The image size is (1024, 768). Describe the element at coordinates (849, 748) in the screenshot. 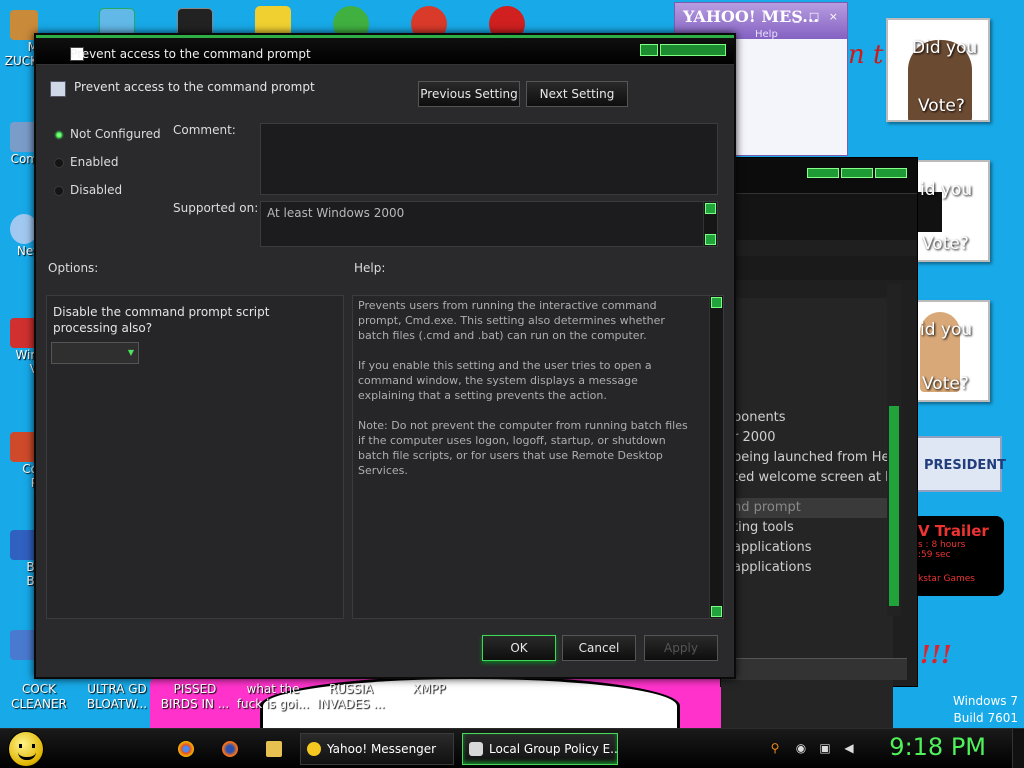

I see `volume-icon: ◀` at that location.